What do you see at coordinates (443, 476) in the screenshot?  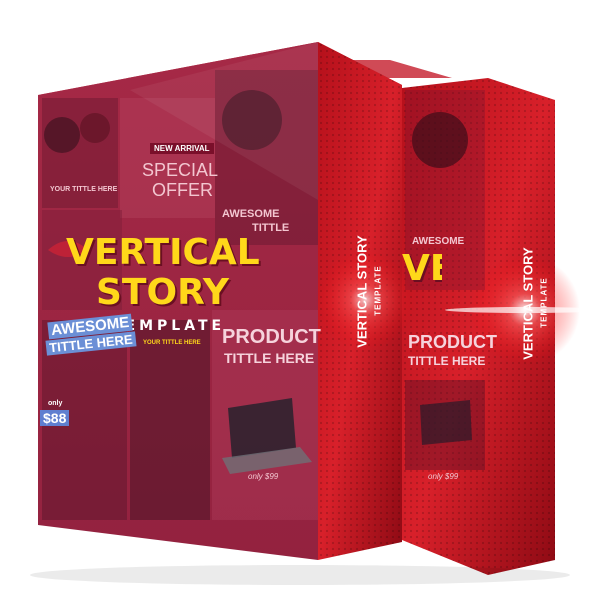 I see `back-only-price-label: only $99` at bounding box center [443, 476].